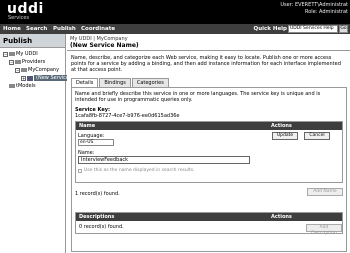  What do you see at coordinates (85, 82) in the screenshot?
I see `tab-details: Details` at bounding box center [85, 82].